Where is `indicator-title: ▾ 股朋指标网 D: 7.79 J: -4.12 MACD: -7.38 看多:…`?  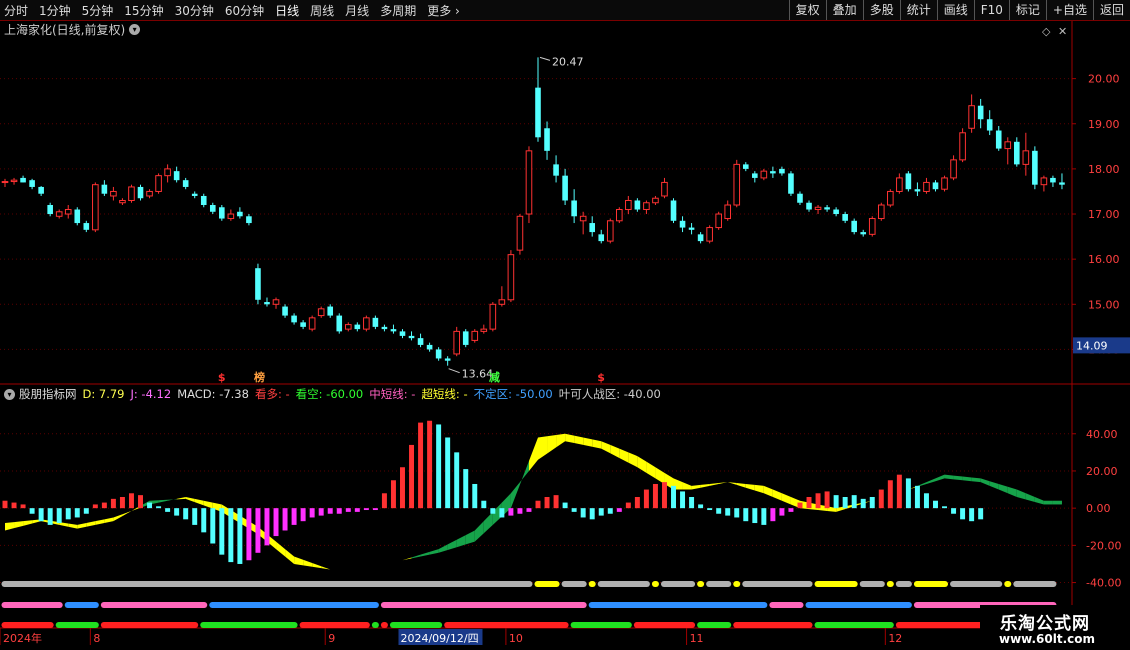
indicator-title: ▾ 股朋指标网 D: 7.79 J: -4.12 MACD: -7.38 看多:… is located at coordinates (335, 394).